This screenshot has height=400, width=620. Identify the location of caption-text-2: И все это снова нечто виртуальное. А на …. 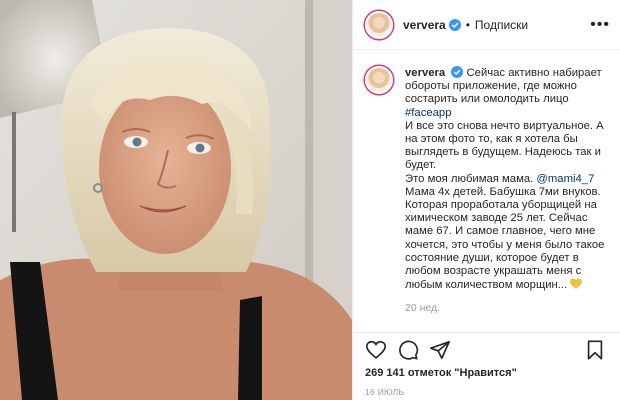
(504, 145).